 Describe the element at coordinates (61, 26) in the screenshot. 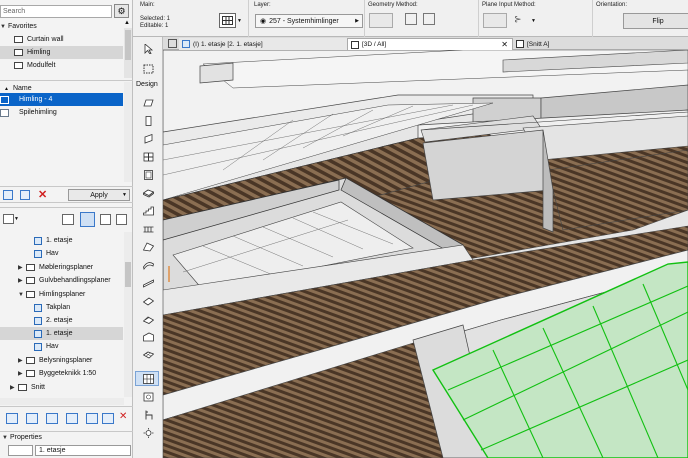

I see `favorites-header: ▼ Favorites` at that location.